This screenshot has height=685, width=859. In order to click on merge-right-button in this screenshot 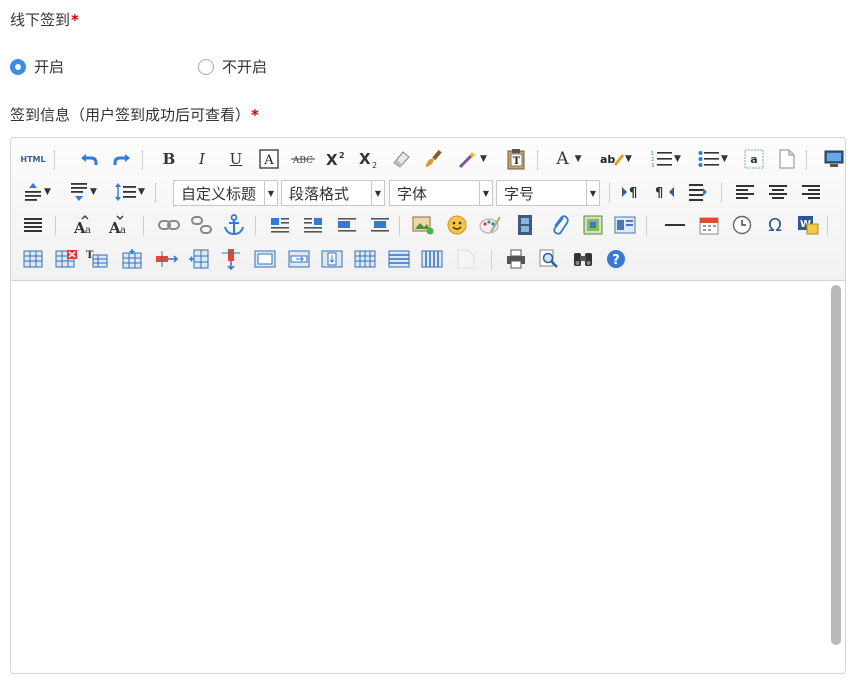, I will do `click(299, 259)`.